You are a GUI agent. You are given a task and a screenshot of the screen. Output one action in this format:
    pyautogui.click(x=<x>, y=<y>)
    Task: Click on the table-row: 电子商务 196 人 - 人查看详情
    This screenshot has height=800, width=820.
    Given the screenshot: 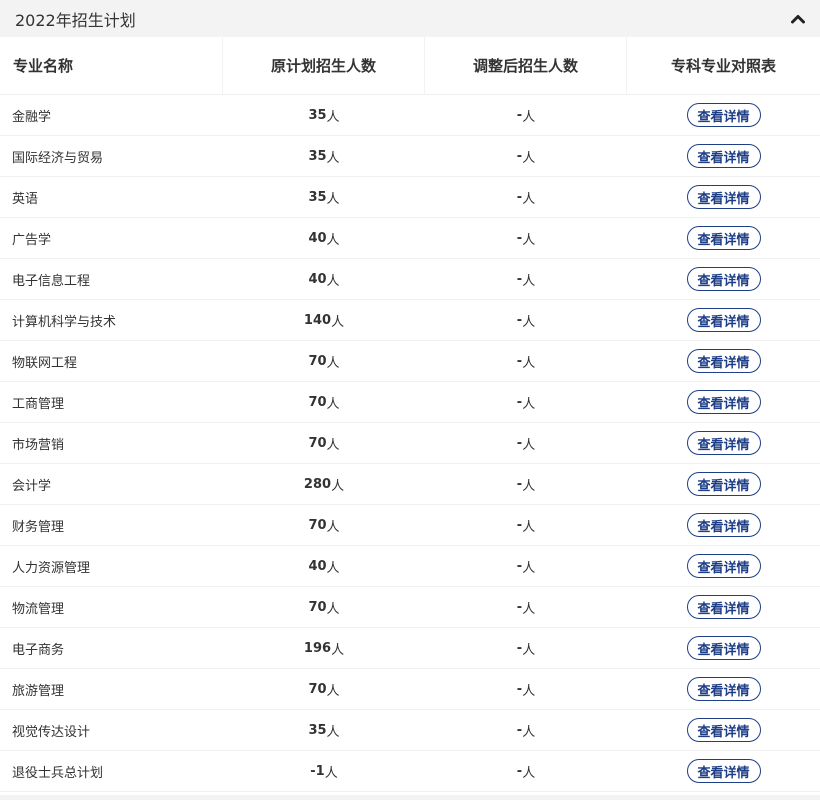 What is the action you would take?
    pyautogui.click(x=410, y=648)
    